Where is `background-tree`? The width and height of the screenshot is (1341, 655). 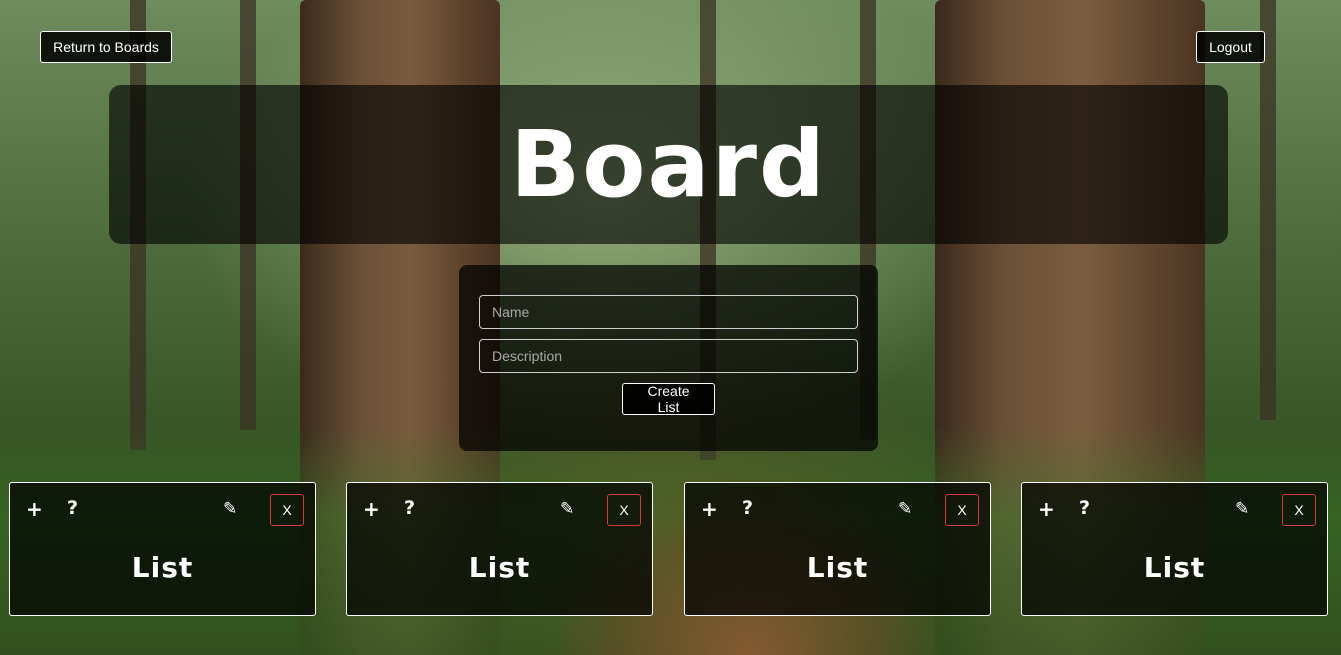
background-tree is located at coordinates (1268, 210).